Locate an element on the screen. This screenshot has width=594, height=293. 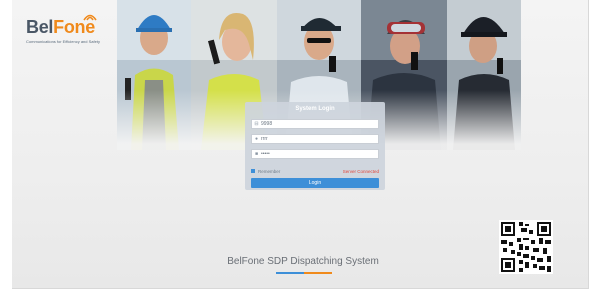
username-input is located at coordinates (316, 139).